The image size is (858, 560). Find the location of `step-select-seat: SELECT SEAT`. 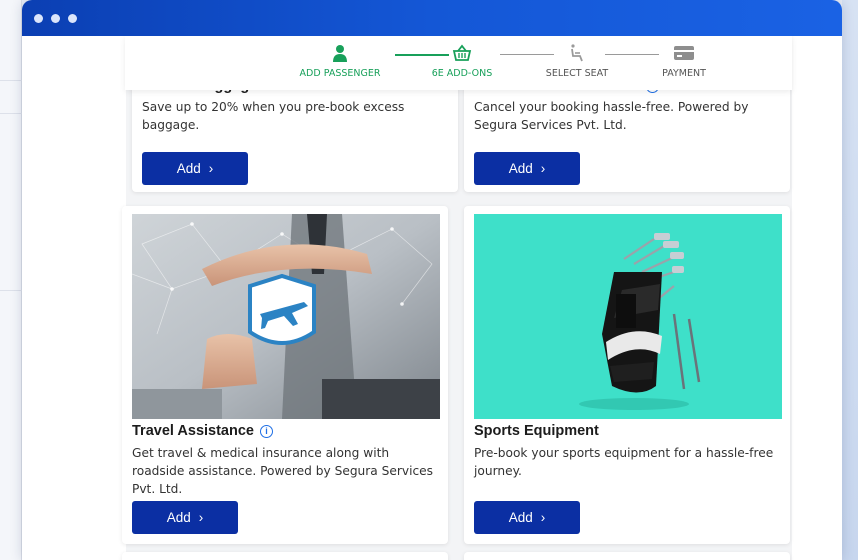

step-select-seat: SELECT SEAT is located at coordinates (577, 63).